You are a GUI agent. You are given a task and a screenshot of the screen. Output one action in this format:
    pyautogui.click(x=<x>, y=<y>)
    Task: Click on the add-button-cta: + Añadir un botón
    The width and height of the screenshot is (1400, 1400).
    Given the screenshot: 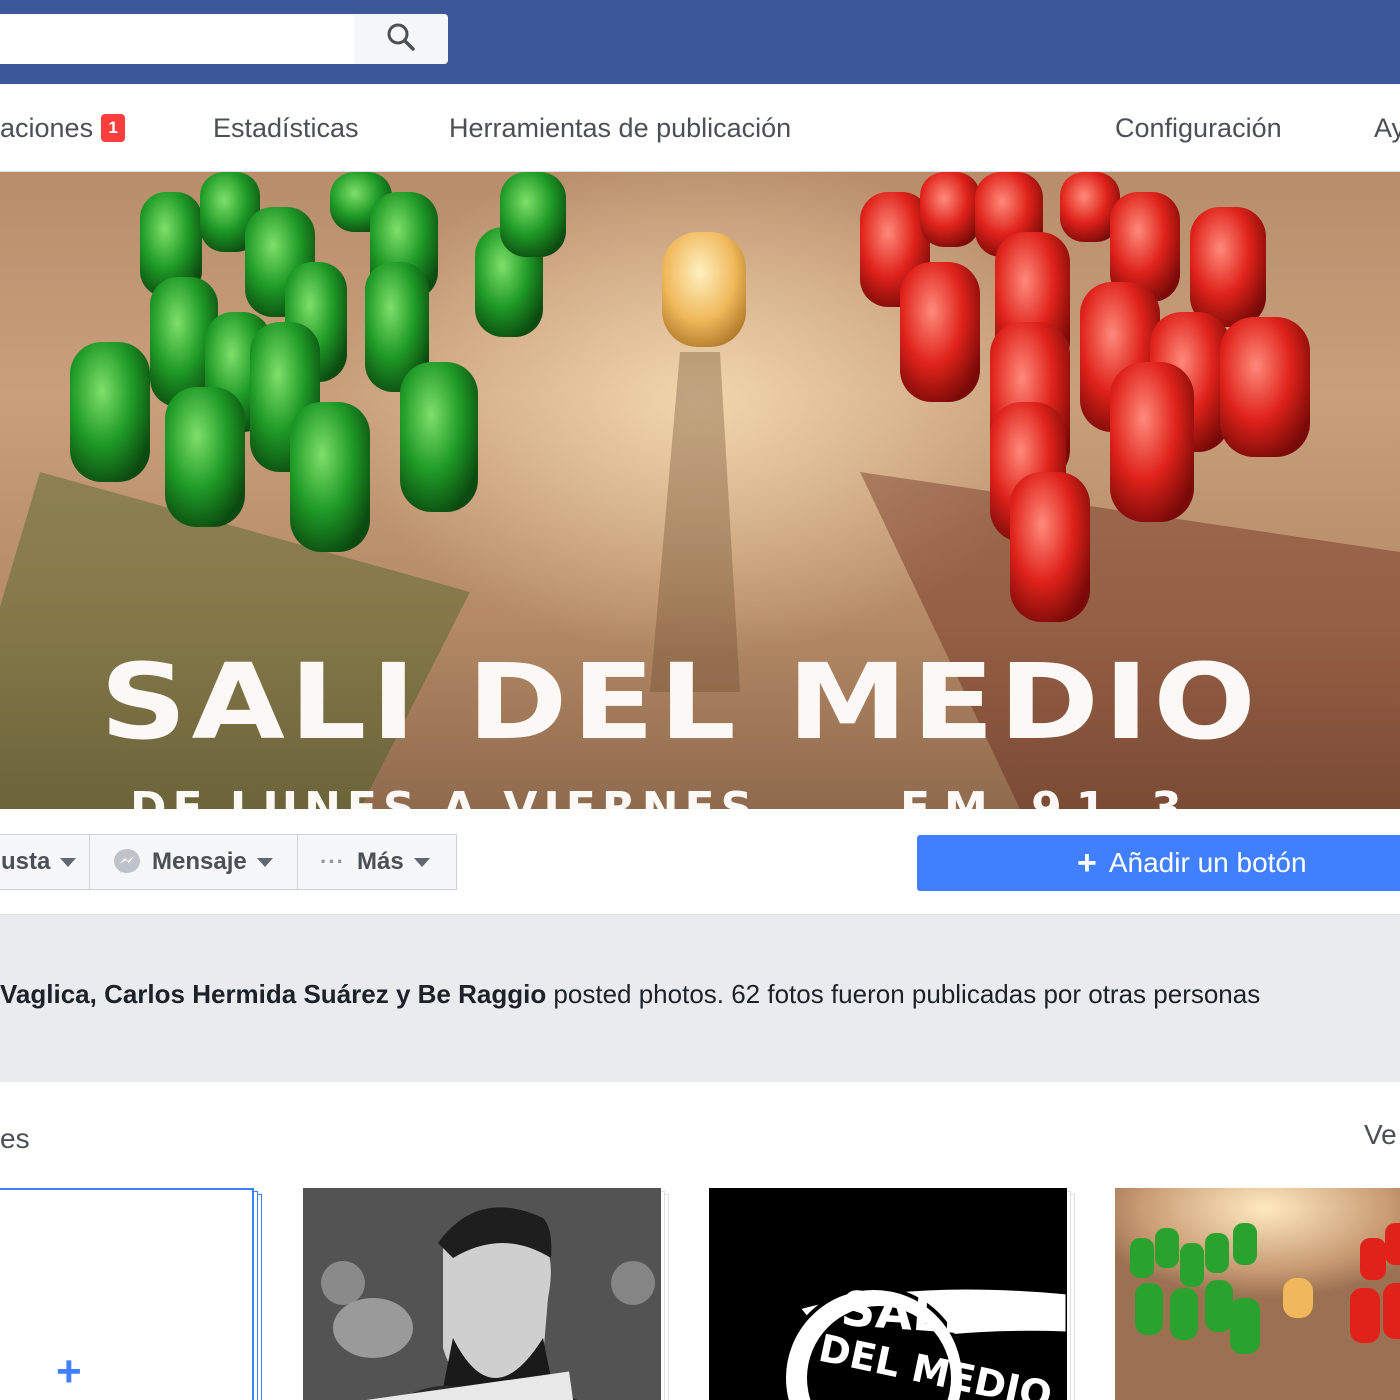 What is the action you would take?
    pyautogui.click(x=1158, y=863)
    